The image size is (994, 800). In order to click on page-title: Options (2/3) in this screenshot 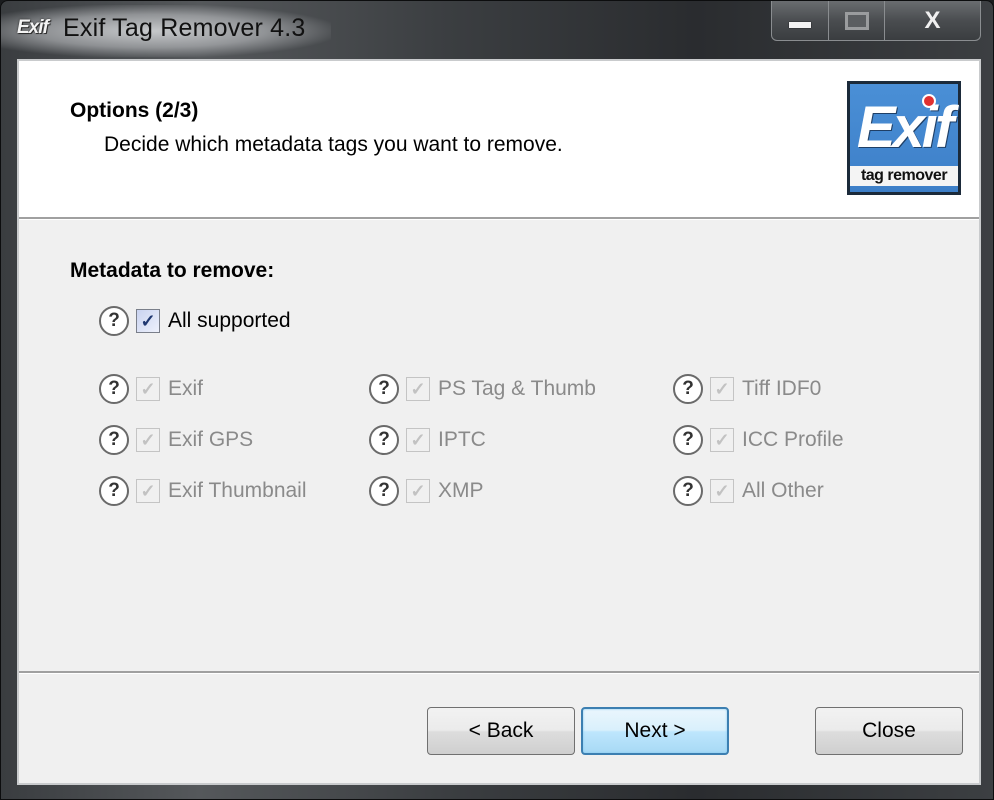, I will do `click(134, 110)`.